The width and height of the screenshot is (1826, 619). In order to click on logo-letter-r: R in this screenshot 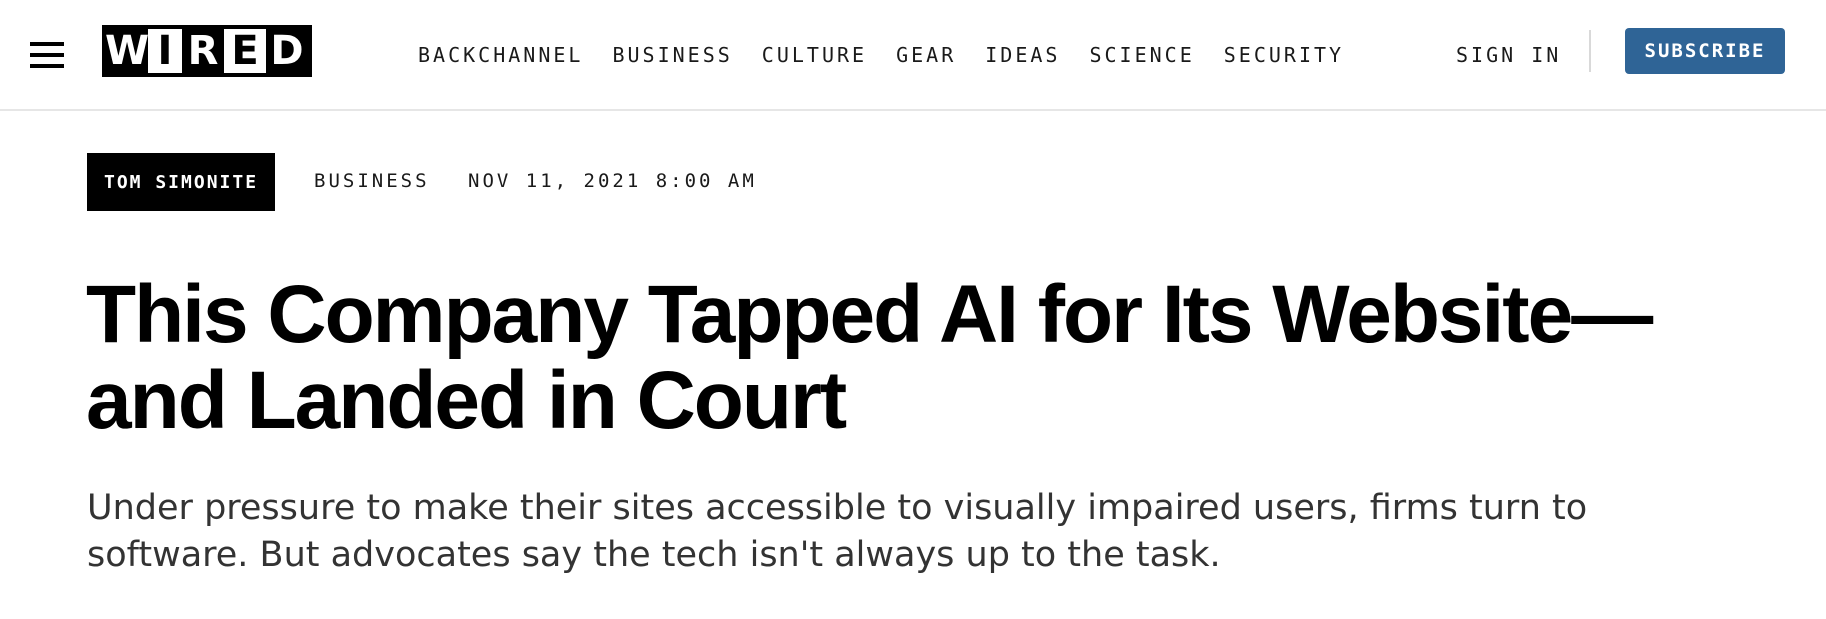, I will do `click(203, 51)`.